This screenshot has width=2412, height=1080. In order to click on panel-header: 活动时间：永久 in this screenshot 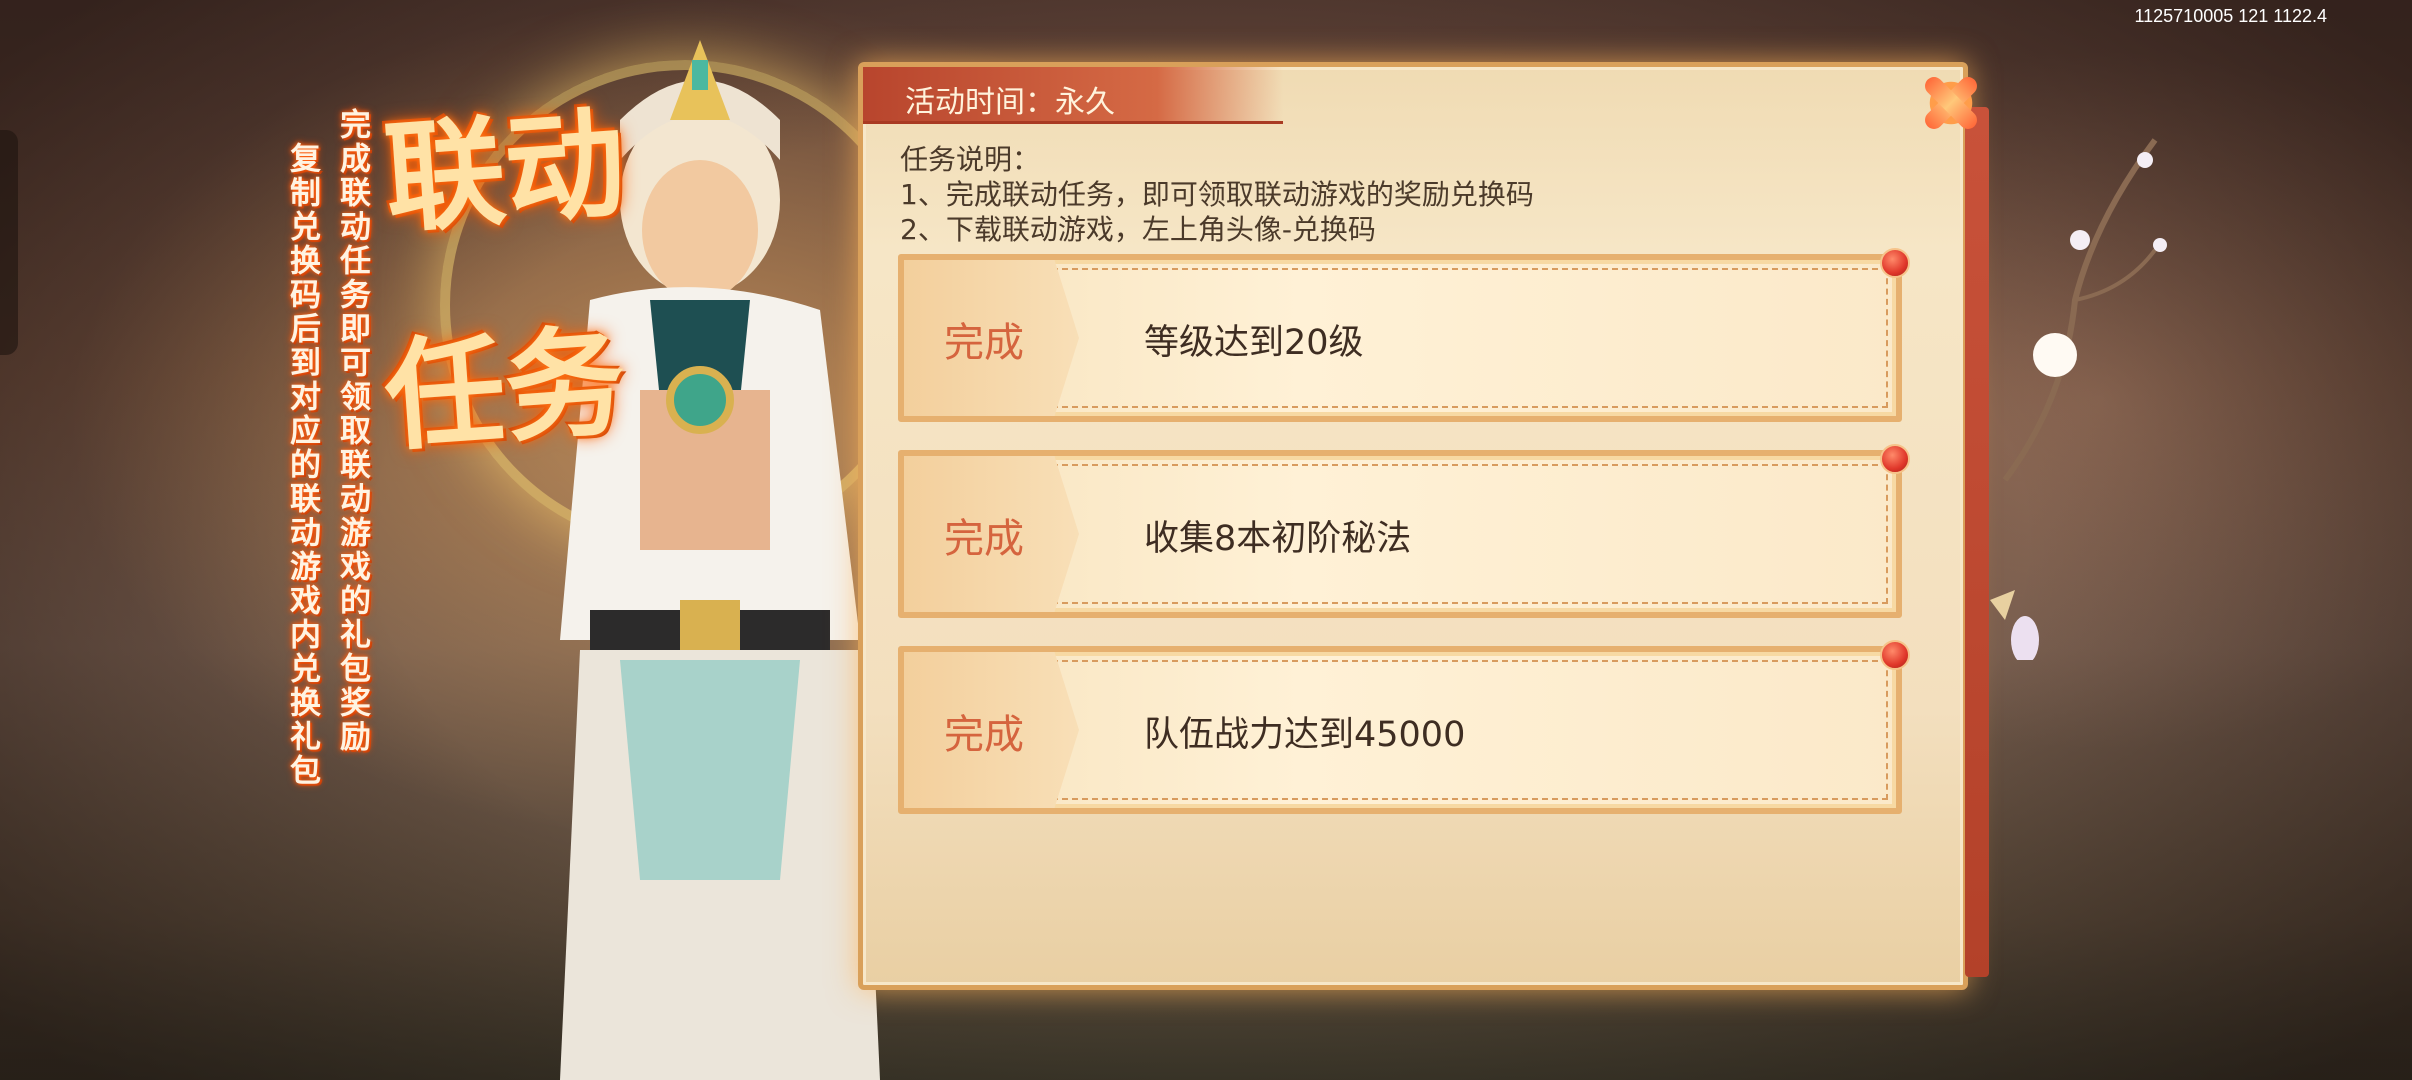, I will do `click(1073, 95)`.